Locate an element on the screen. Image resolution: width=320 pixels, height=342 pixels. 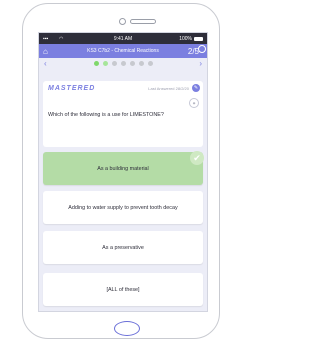
answer-text: As a building material is located at coordinates (123, 168).